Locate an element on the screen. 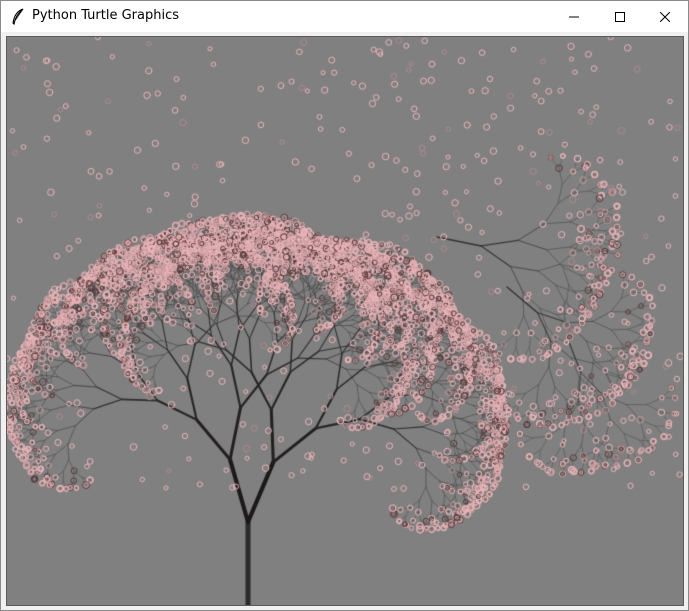 The image size is (689, 611). minimize-button is located at coordinates (574, 16).